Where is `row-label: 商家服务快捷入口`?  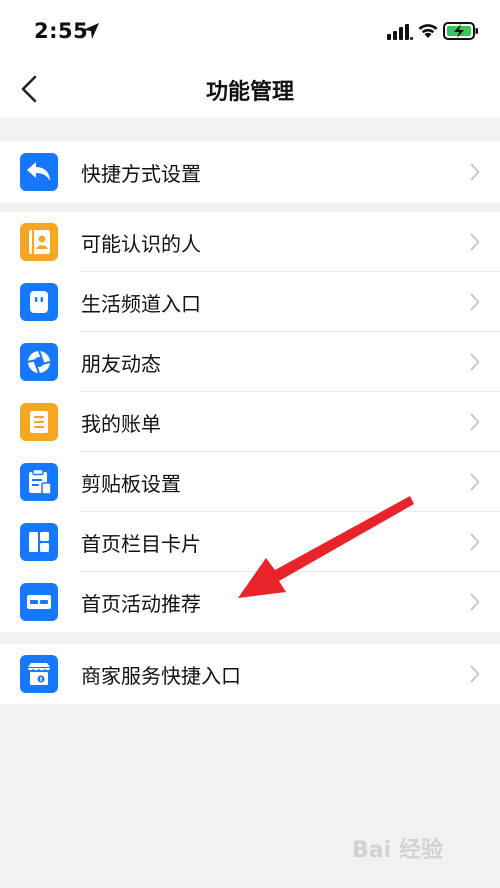 row-label: 商家服务快捷入口 is located at coordinates (161, 676).